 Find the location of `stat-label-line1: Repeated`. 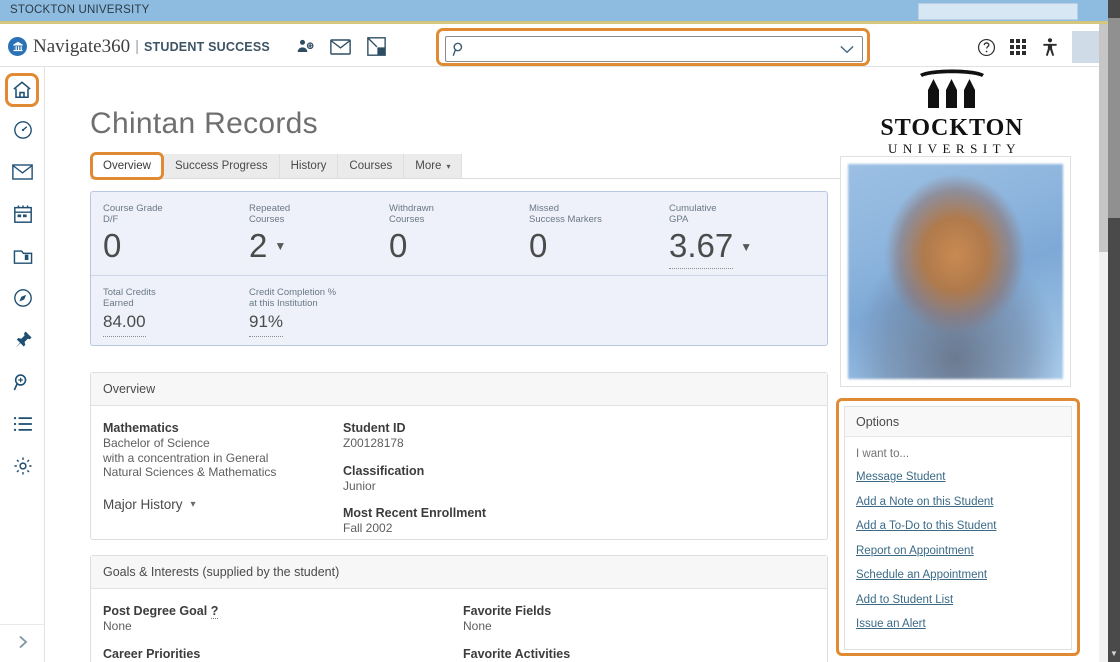

stat-label-line1: Repeated is located at coordinates (270, 208).